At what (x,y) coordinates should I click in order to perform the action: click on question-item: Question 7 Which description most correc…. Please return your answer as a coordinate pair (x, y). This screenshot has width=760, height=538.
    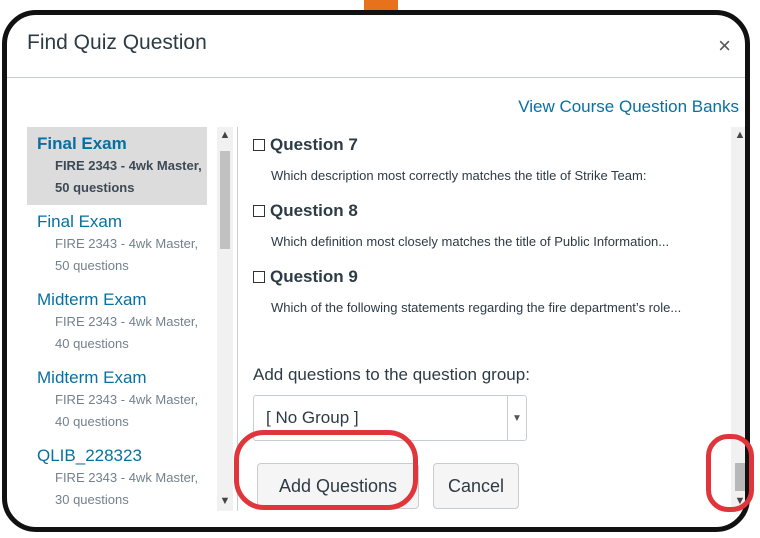
    Looking at the image, I should click on (482, 161).